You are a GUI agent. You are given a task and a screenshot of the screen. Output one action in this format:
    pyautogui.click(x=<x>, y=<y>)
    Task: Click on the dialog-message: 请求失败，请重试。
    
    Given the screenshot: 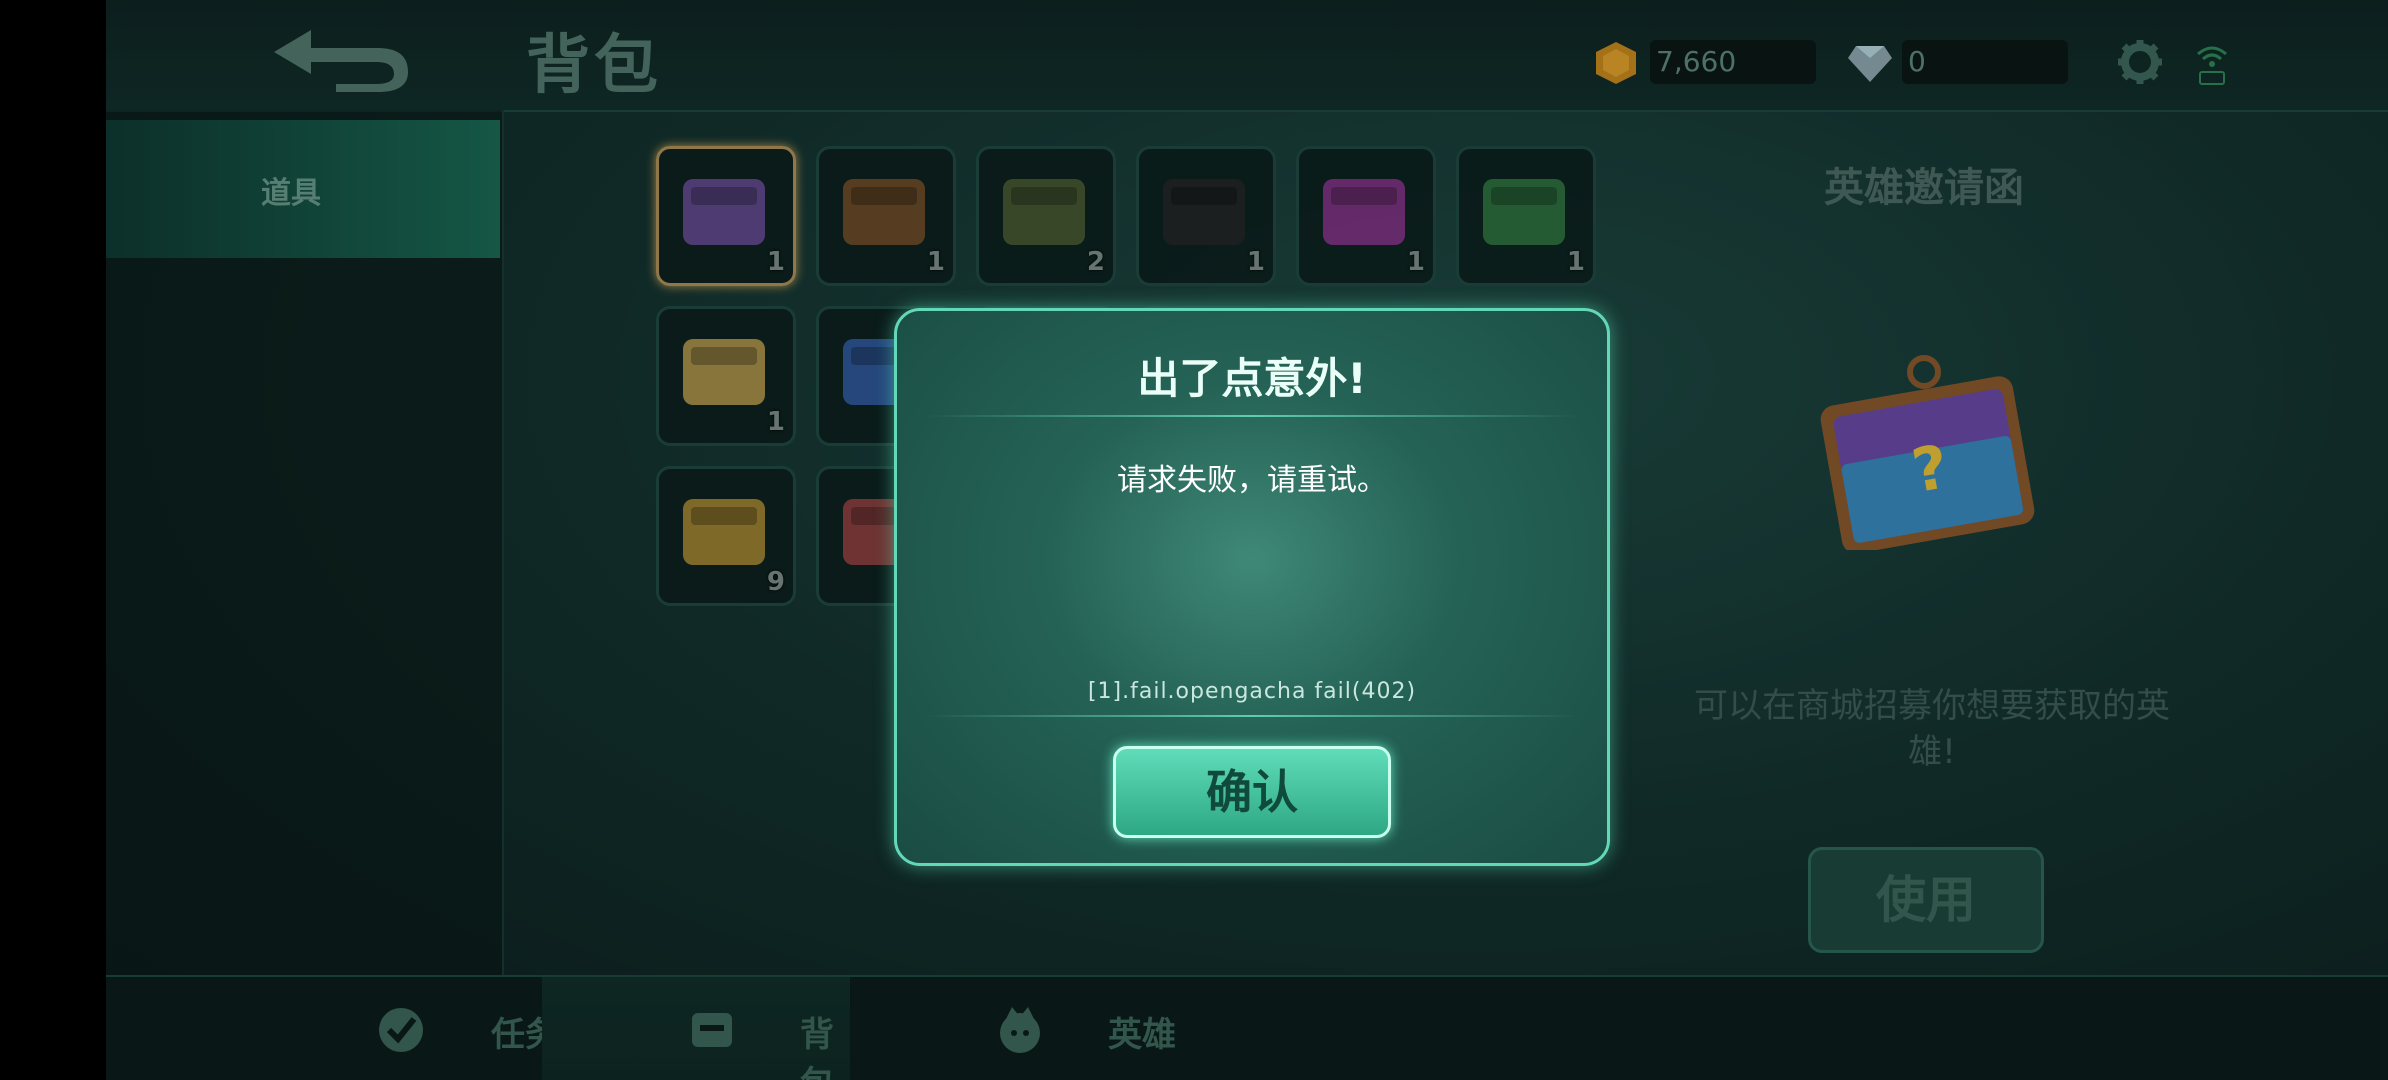 What is the action you would take?
    pyautogui.click(x=1252, y=480)
    